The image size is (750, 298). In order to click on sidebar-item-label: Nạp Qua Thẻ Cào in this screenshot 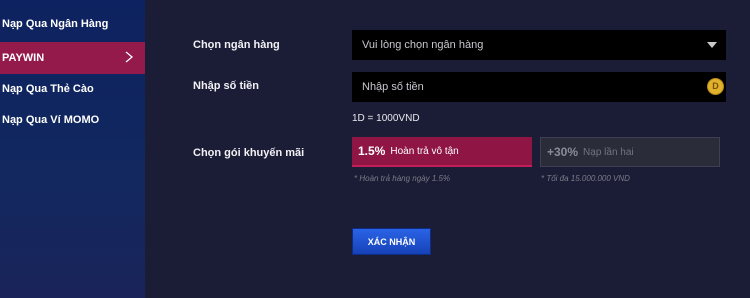, I will do `click(48, 89)`.